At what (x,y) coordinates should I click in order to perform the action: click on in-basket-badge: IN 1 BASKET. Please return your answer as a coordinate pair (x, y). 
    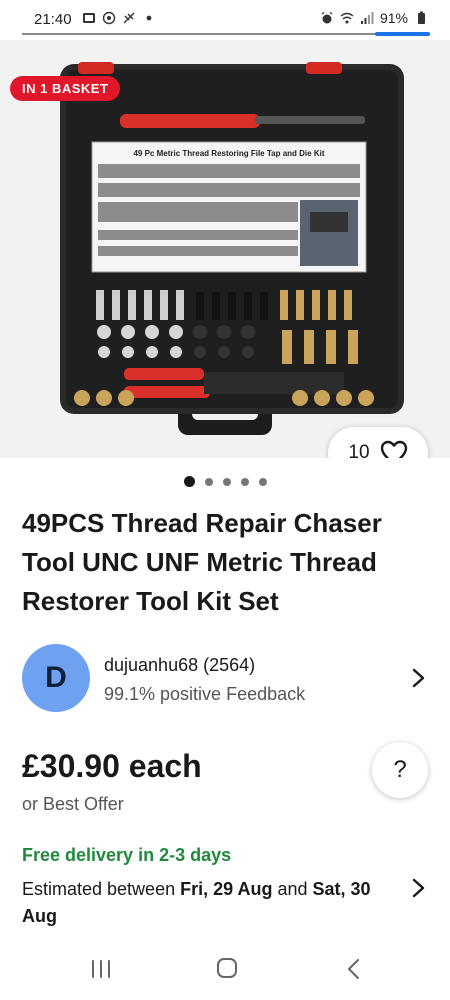
    Looking at the image, I should click on (65, 88).